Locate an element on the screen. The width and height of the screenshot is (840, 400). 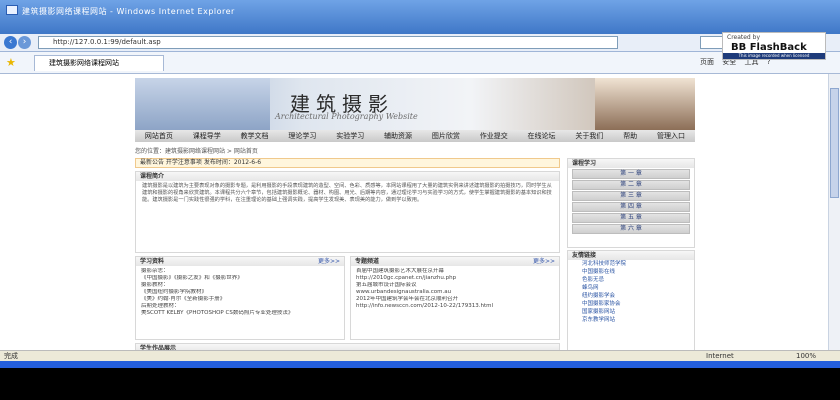
status-bar: 完成 Internet 100% is located at coordinates (420, 355).